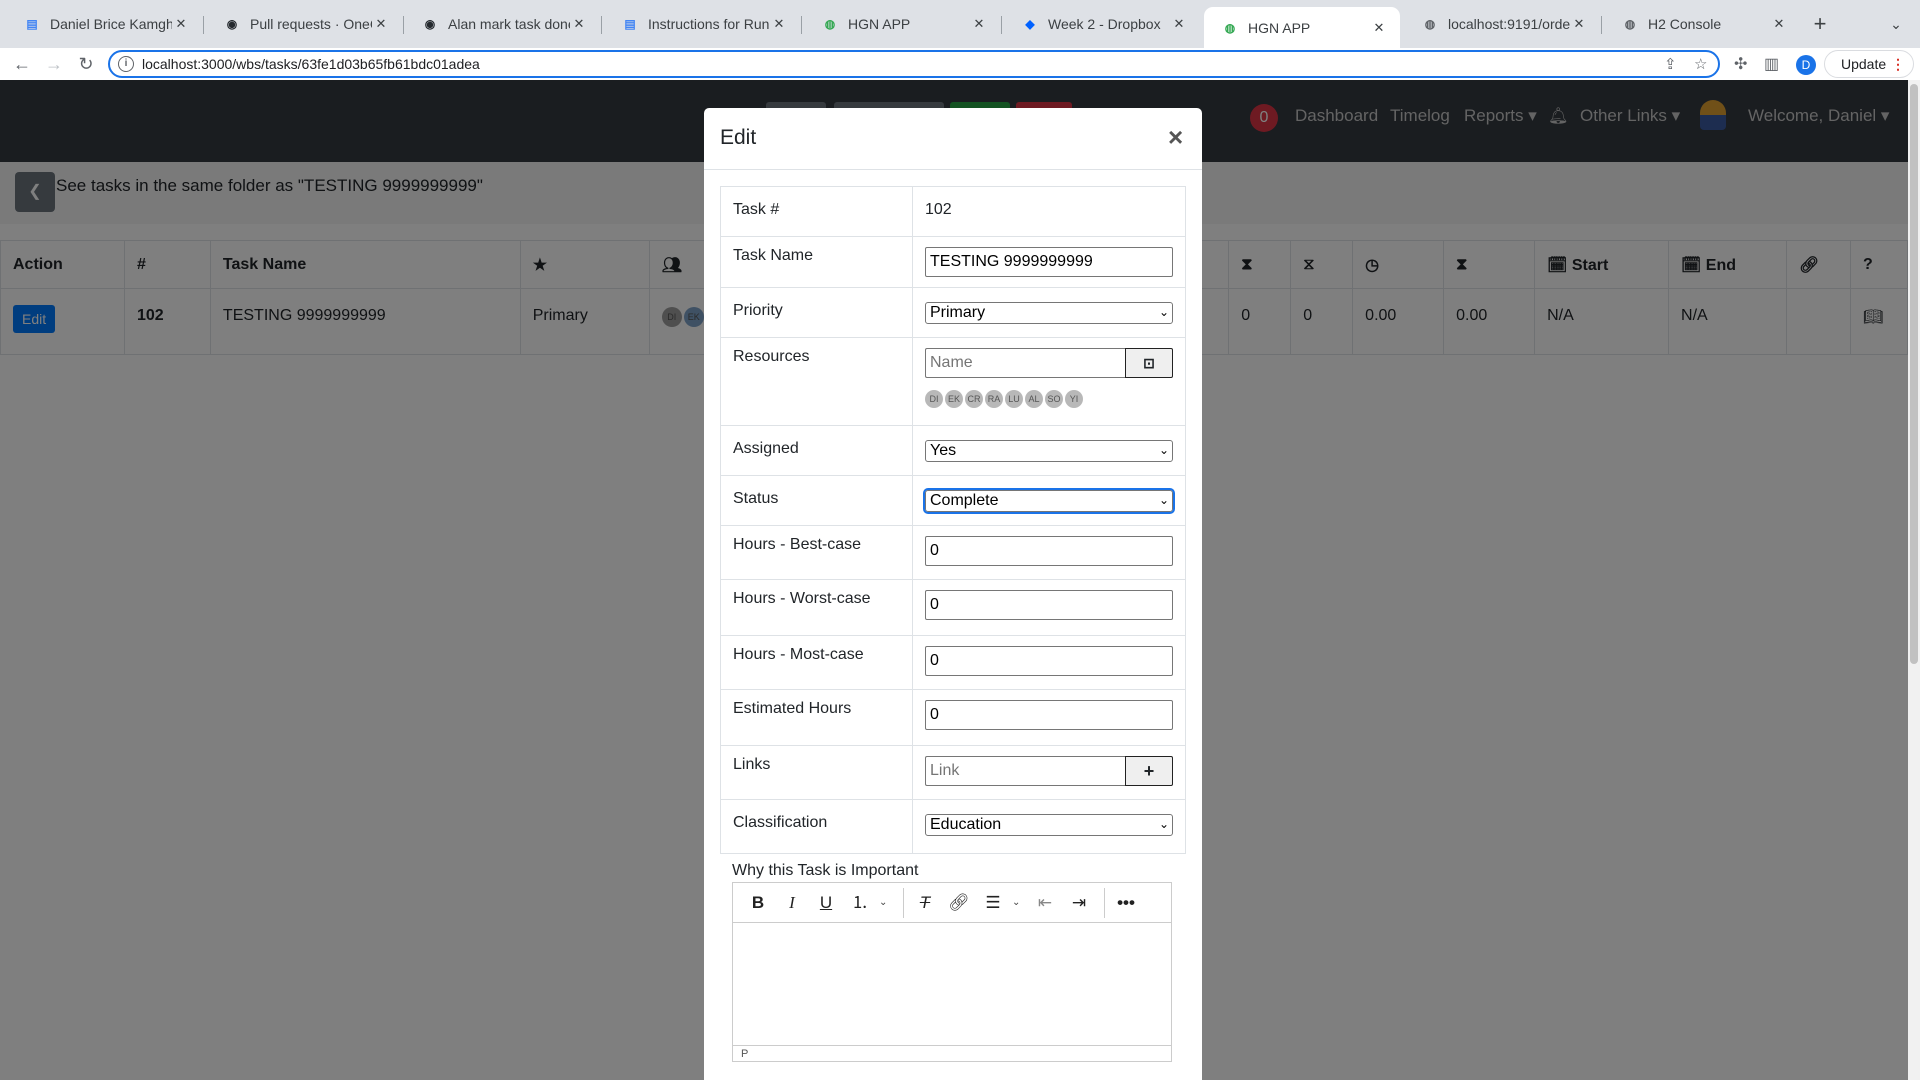  I want to click on tab-title: Pull requests · OneCom, so click(311, 24).